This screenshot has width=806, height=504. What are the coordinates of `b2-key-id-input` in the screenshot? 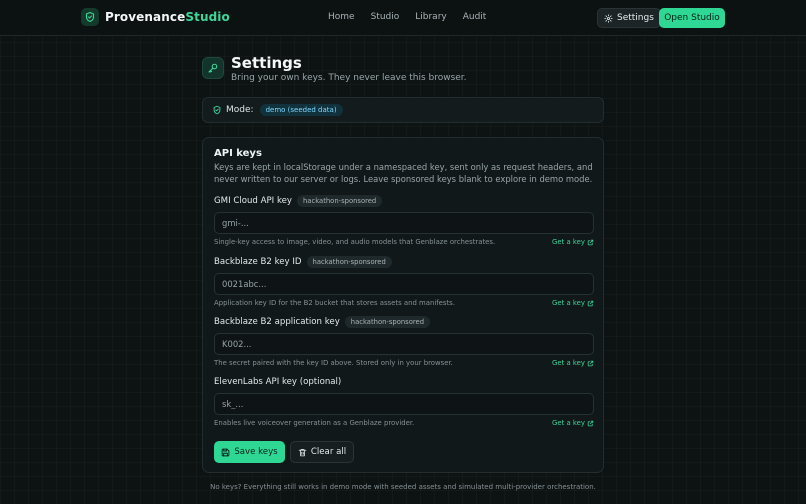 It's located at (404, 284).